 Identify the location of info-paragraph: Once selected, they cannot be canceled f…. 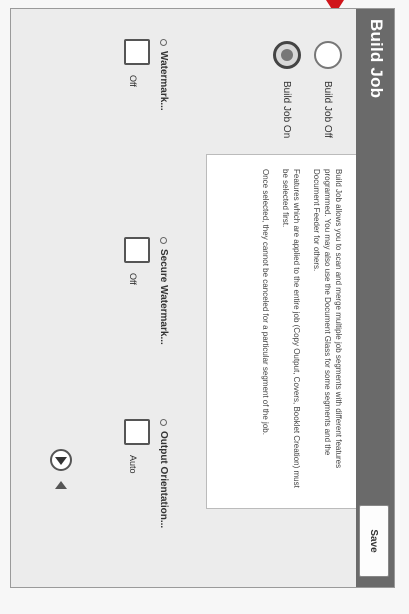
(265, 302).